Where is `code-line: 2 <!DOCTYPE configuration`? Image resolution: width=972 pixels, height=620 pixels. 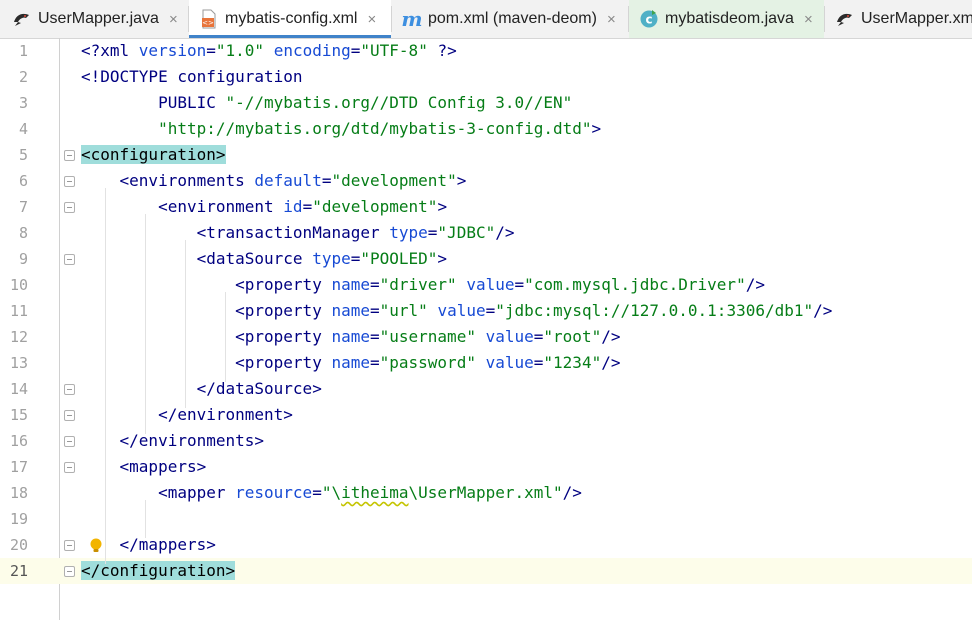 code-line: 2 <!DOCTYPE configuration is located at coordinates (486, 77).